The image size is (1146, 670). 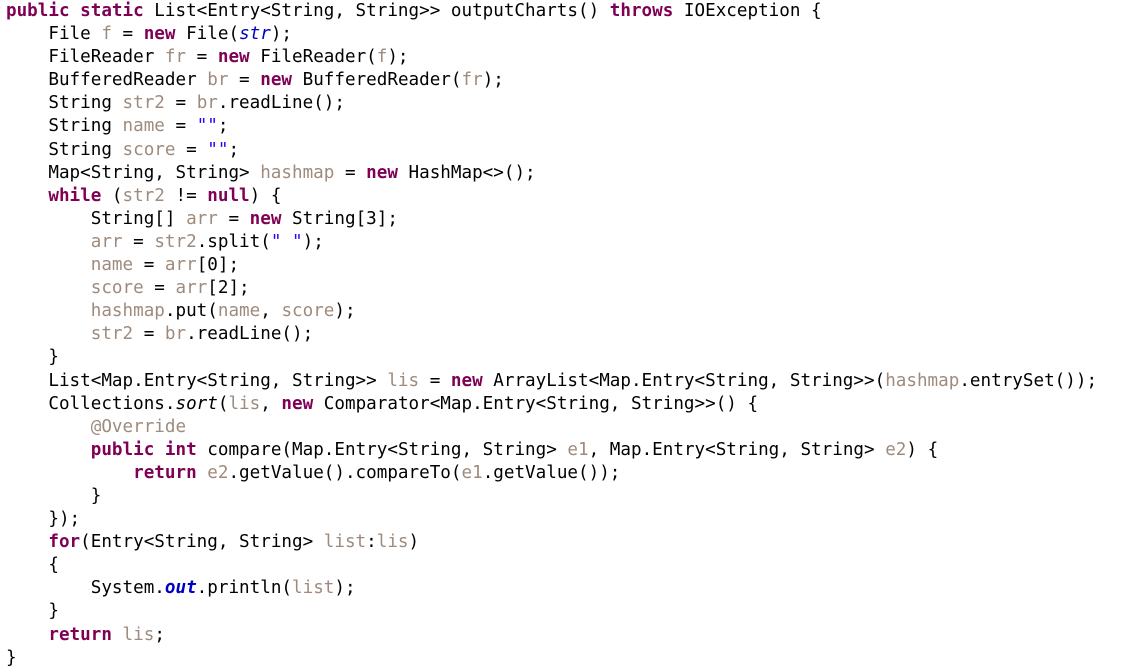 What do you see at coordinates (313, 588) in the screenshot?
I see `code-token-ident: list` at bounding box center [313, 588].